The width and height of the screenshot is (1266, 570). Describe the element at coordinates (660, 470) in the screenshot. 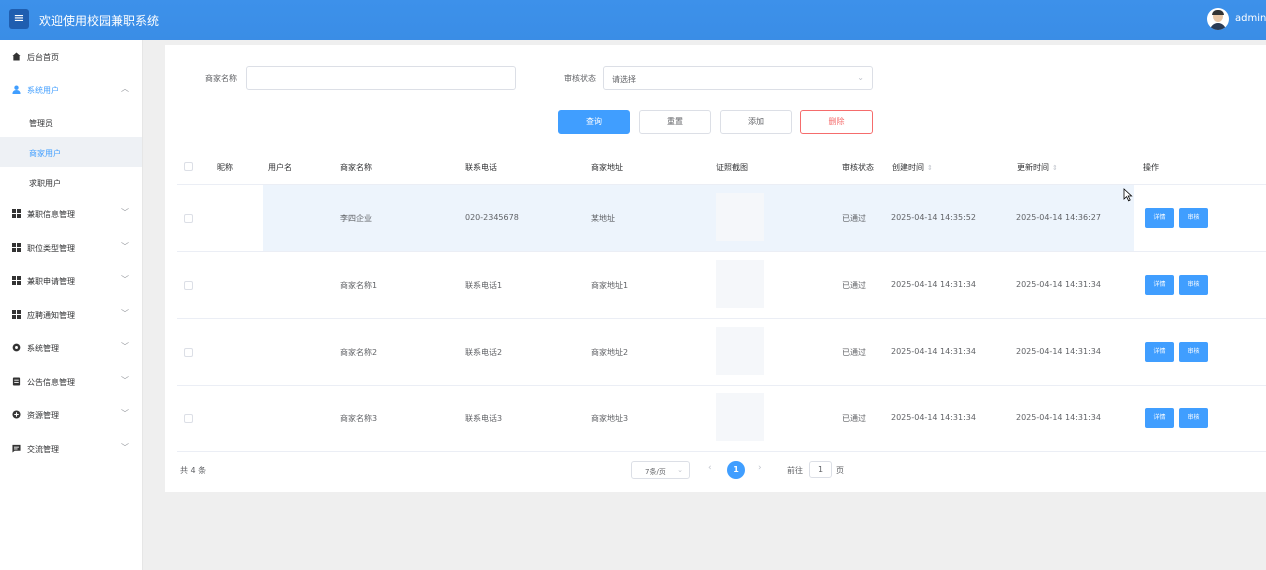

I see `page-size-select: 7条/页 ⌄` at that location.